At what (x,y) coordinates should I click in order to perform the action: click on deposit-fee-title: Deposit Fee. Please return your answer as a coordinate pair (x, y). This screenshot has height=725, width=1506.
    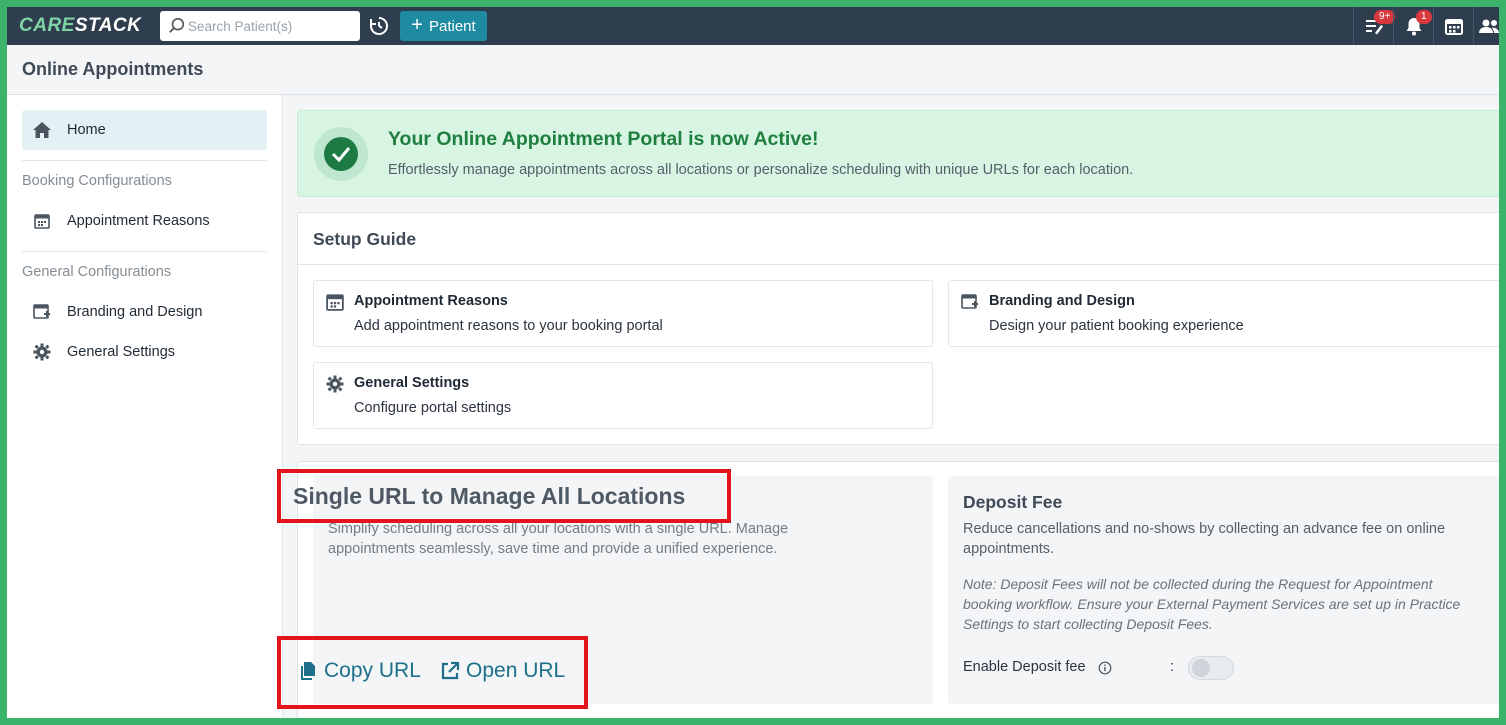
    Looking at the image, I should click on (1013, 502).